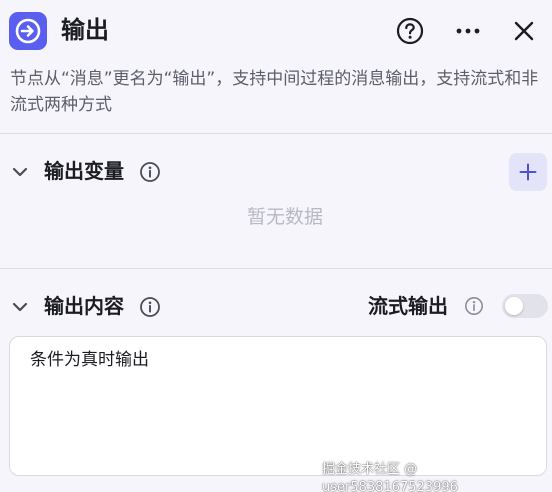  What do you see at coordinates (85, 30) in the screenshot?
I see `node-title: 输出` at bounding box center [85, 30].